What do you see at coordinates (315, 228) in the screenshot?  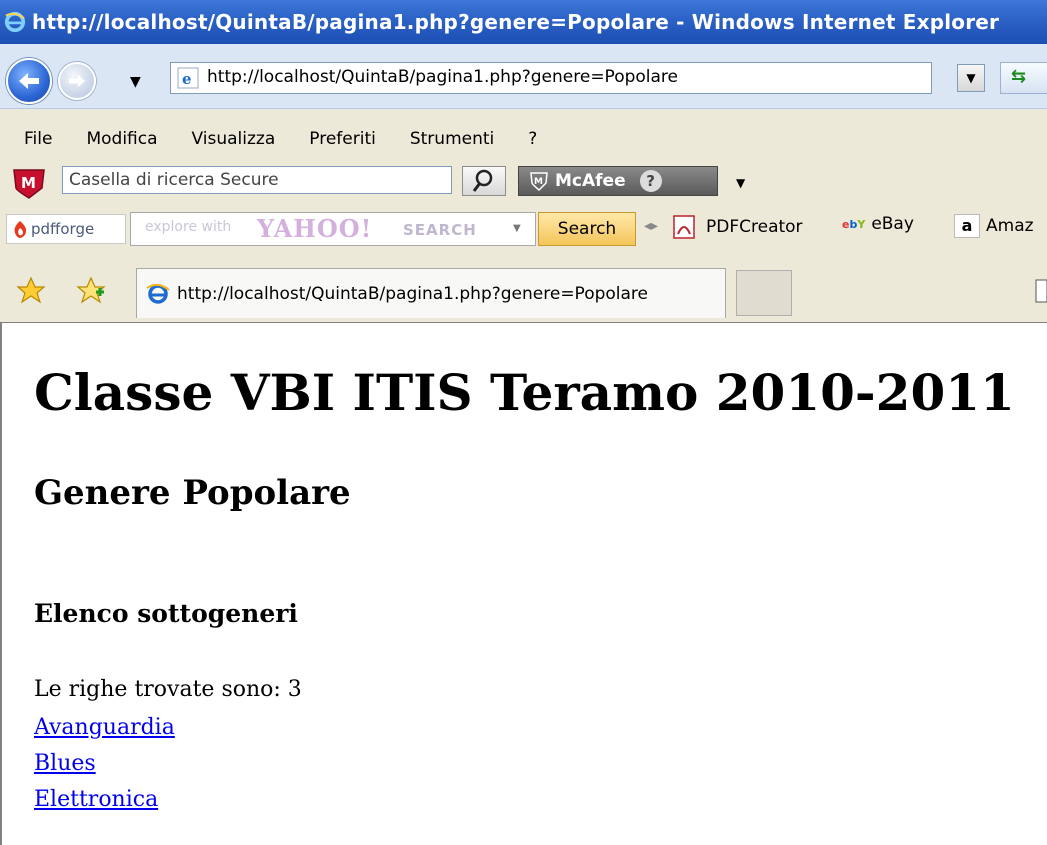 I see `yahoo-logo: YAHOO!` at bounding box center [315, 228].